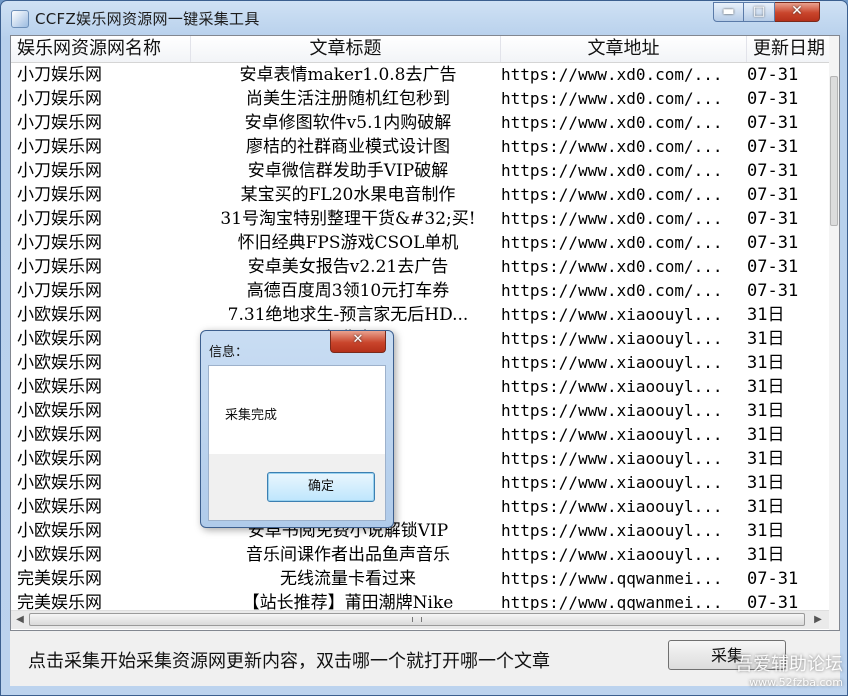 The width and height of the screenshot is (848, 696). I want to click on cell-title: 安卓表情maker1.0.8去广告, so click(348, 75).